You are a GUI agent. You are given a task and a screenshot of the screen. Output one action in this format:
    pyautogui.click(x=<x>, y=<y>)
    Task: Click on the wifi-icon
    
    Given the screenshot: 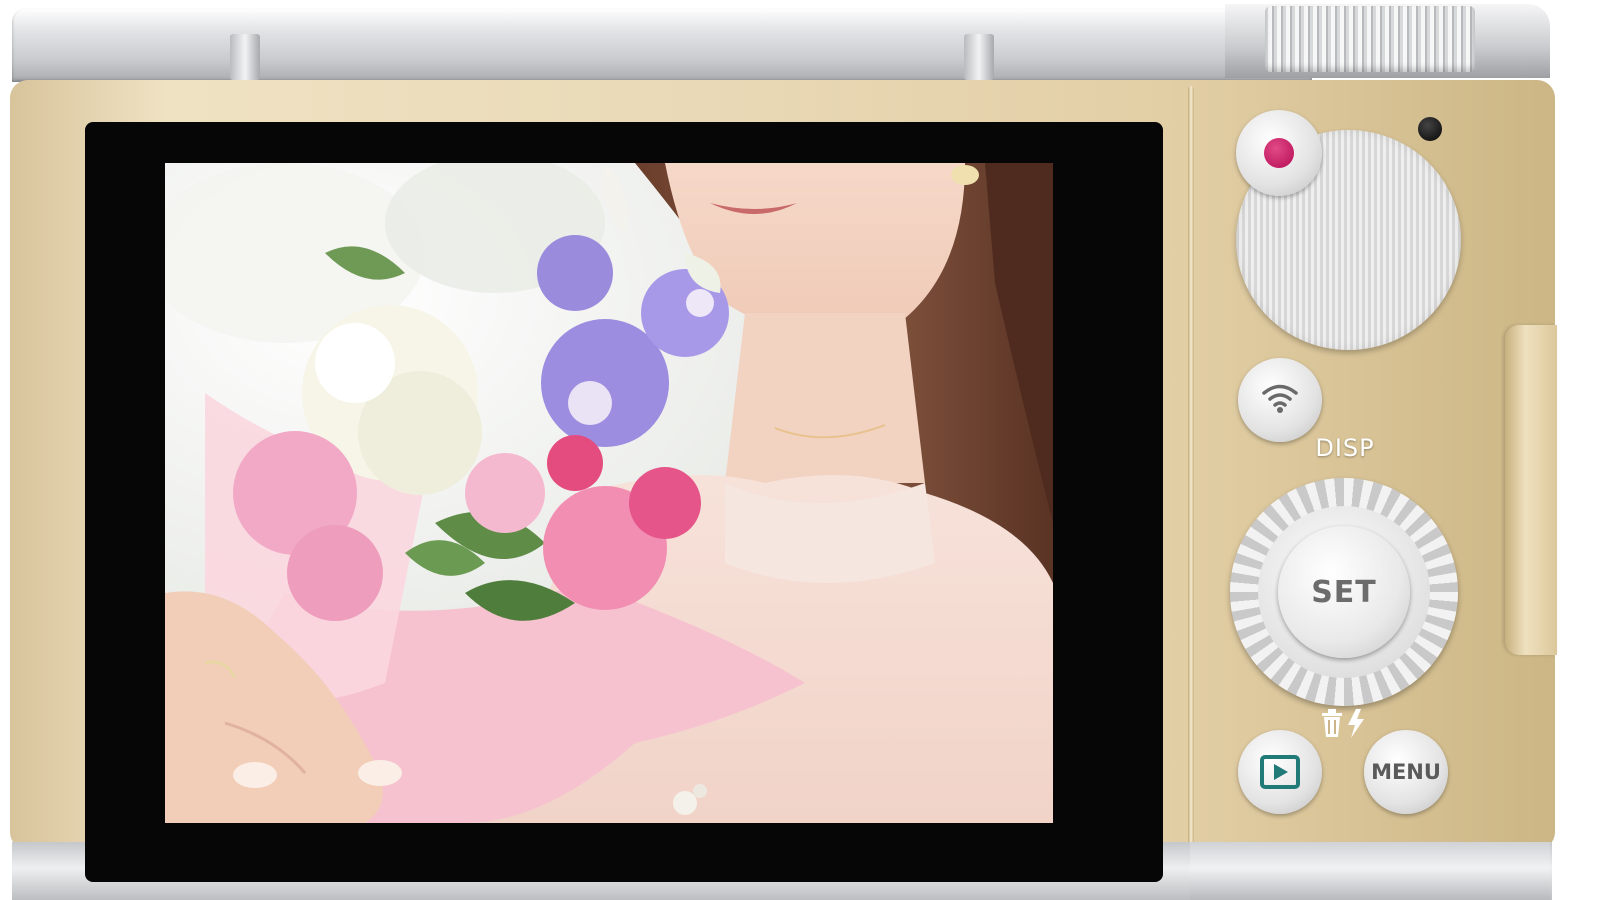 What is the action you would take?
    pyautogui.click(x=1280, y=398)
    